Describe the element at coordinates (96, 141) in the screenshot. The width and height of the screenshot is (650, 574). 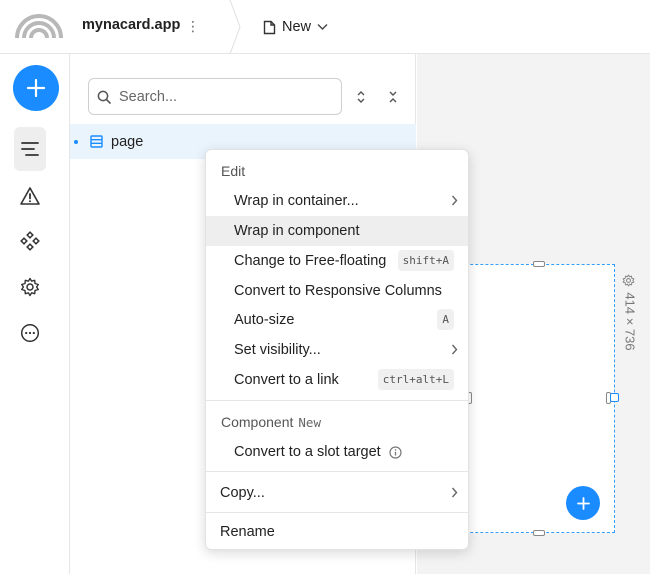
I see `page-layout-icon` at that location.